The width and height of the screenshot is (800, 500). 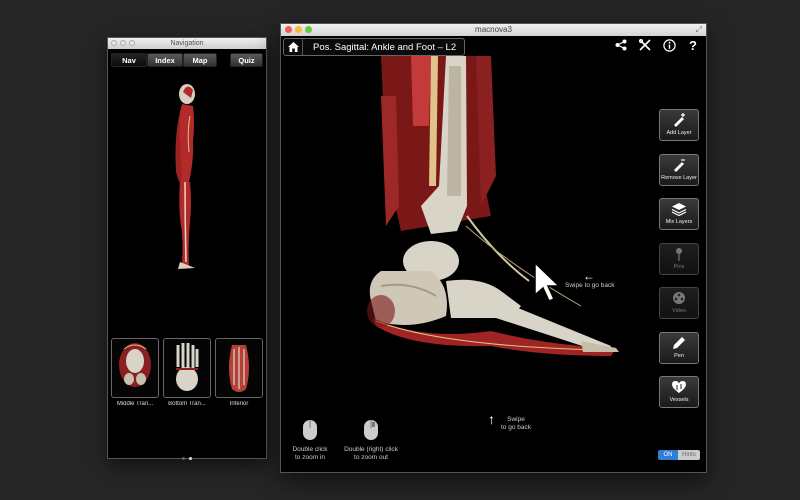 I want to click on home-icon, so click(x=293, y=47).